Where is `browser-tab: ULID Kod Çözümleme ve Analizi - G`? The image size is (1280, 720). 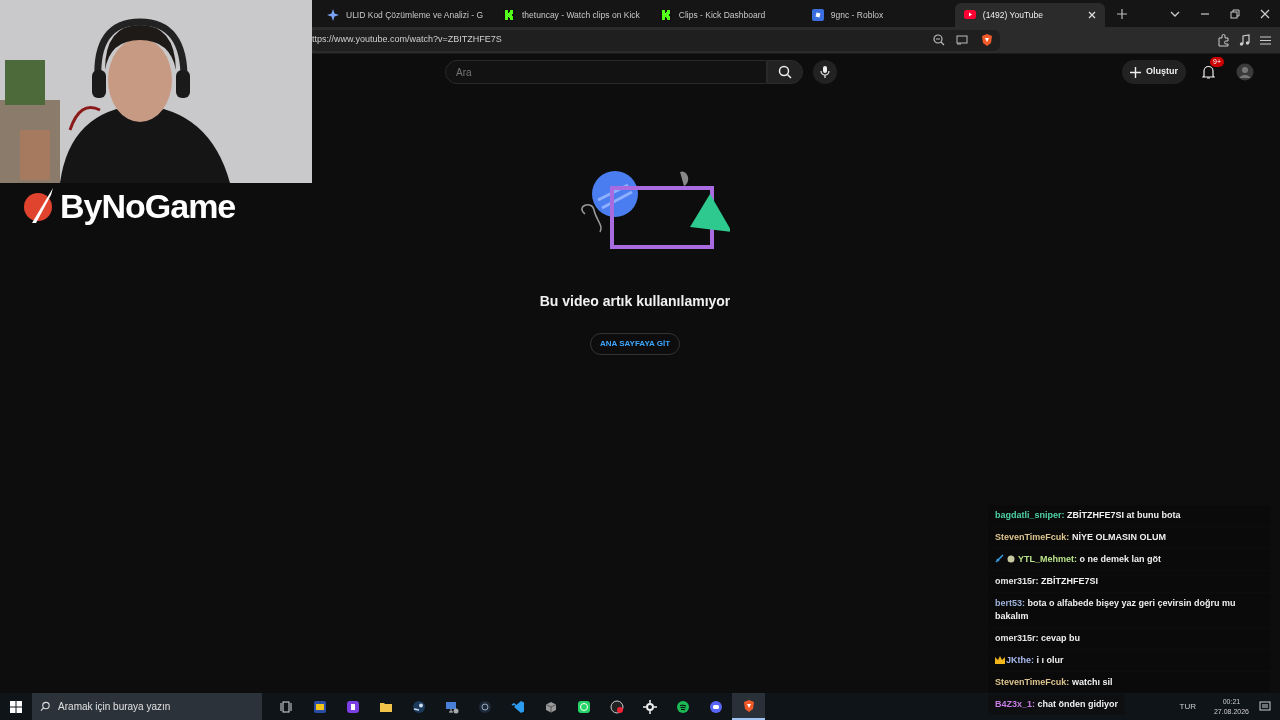
browser-tab: ULID Kod Çözümleme ve Analizi - G is located at coordinates (405, 15).